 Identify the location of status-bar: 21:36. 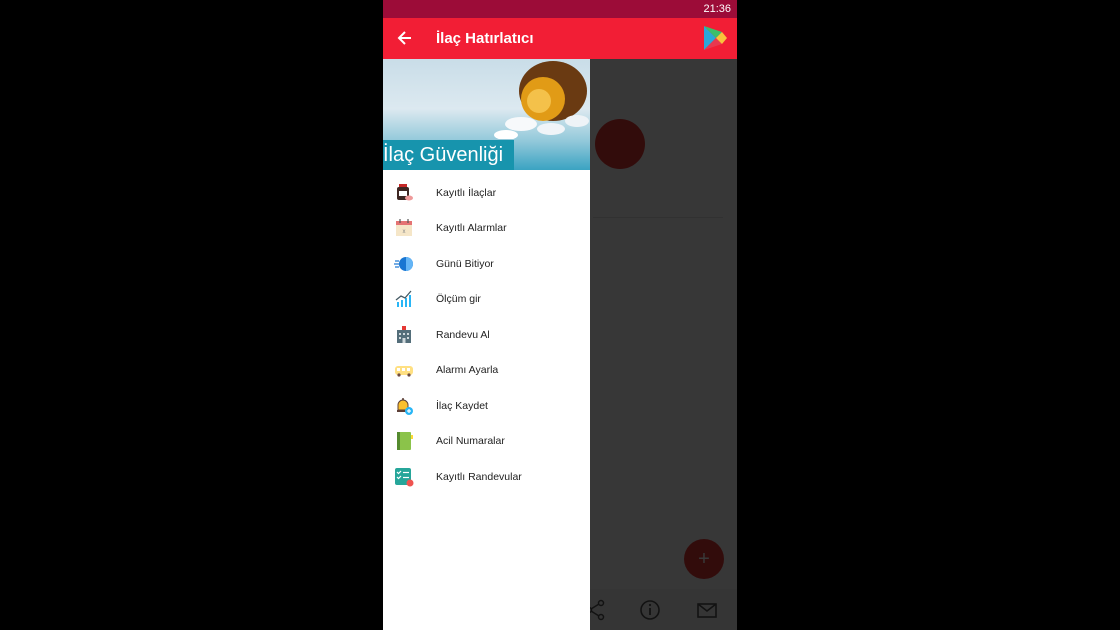
(560, 9).